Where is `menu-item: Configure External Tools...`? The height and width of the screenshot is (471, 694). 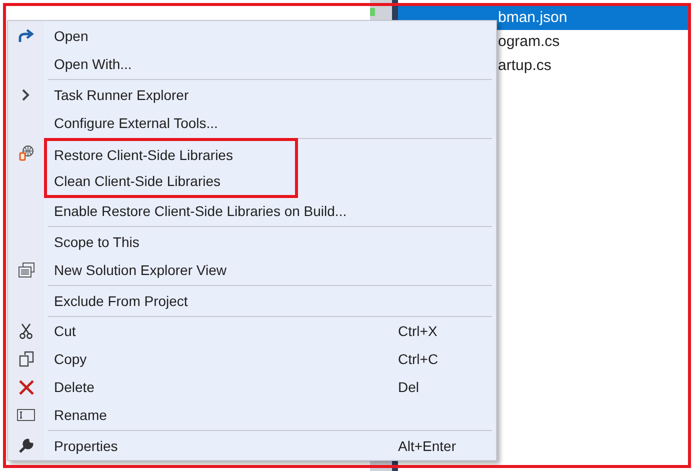
menu-item: Configure External Tools... is located at coordinates (270, 122).